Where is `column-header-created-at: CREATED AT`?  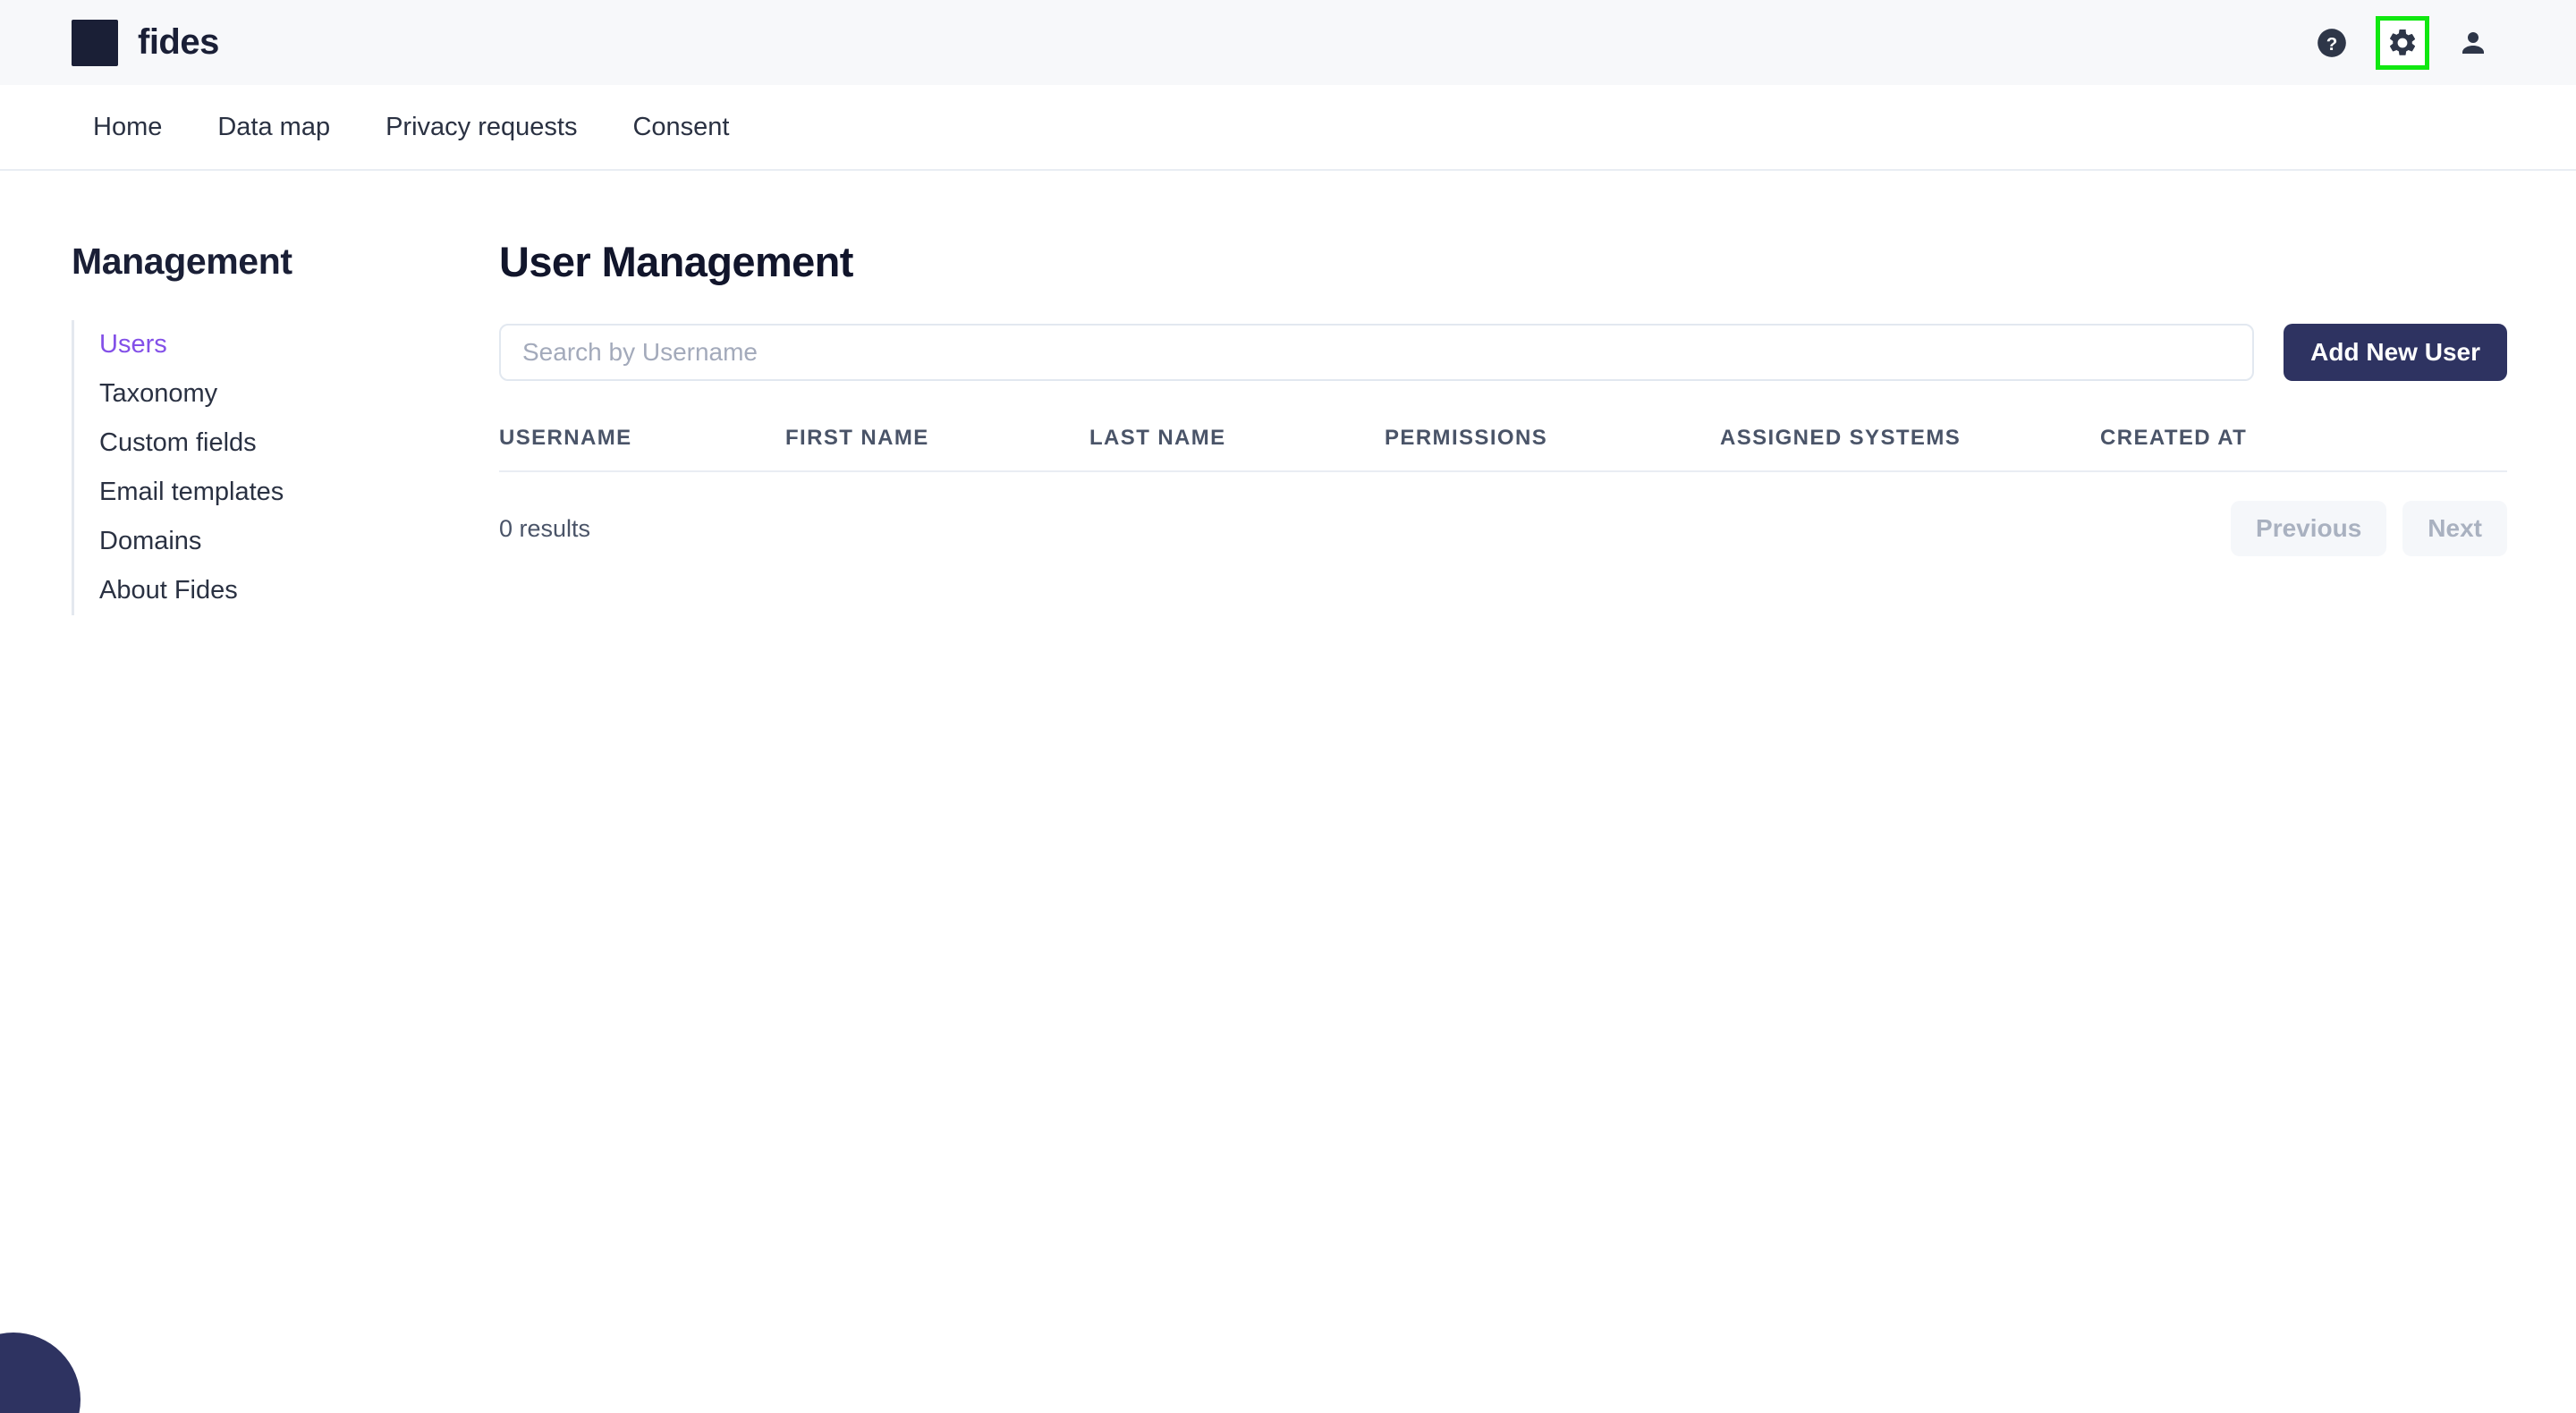
column-header-created-at: CREATED AT is located at coordinates (2303, 449).